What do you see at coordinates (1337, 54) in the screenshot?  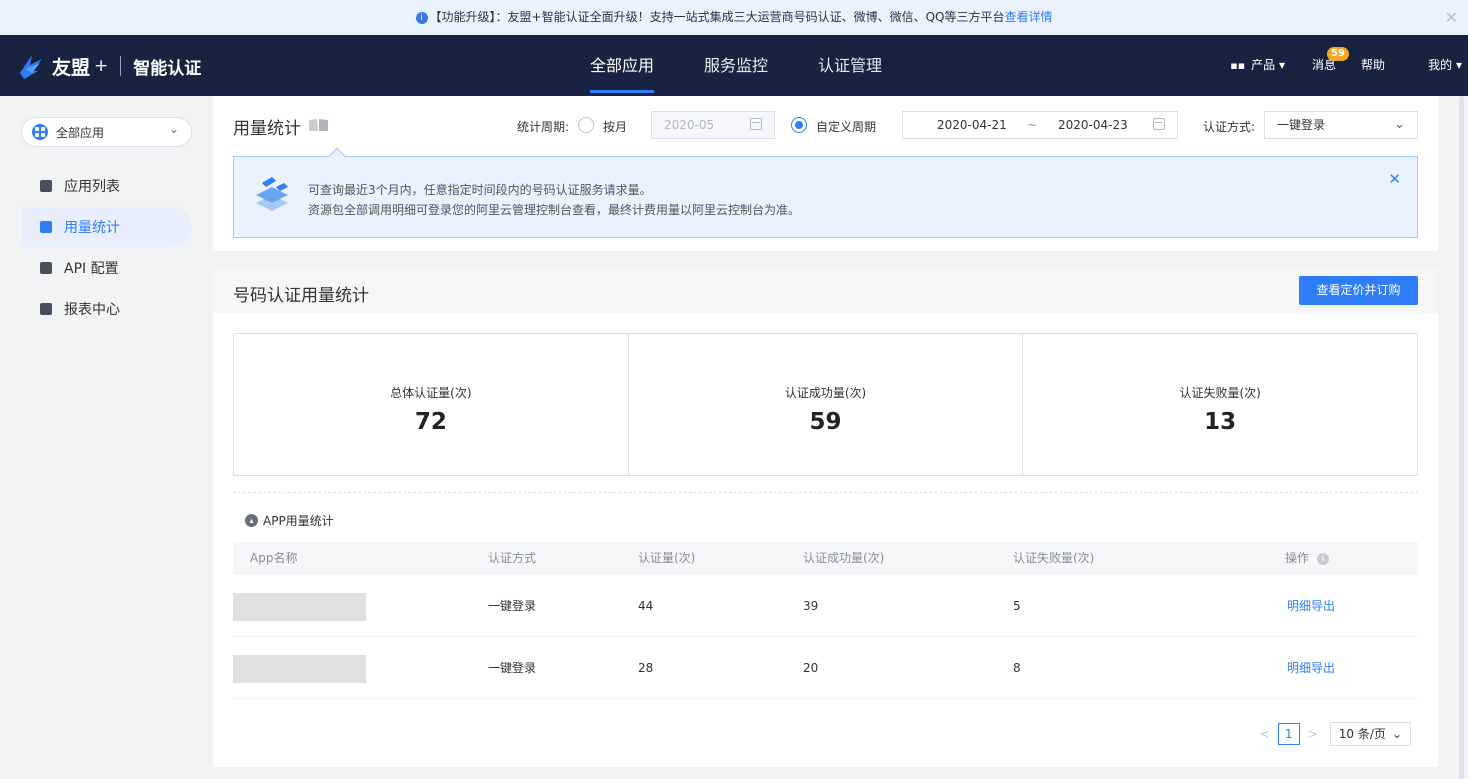 I see `messages-badge: 59` at bounding box center [1337, 54].